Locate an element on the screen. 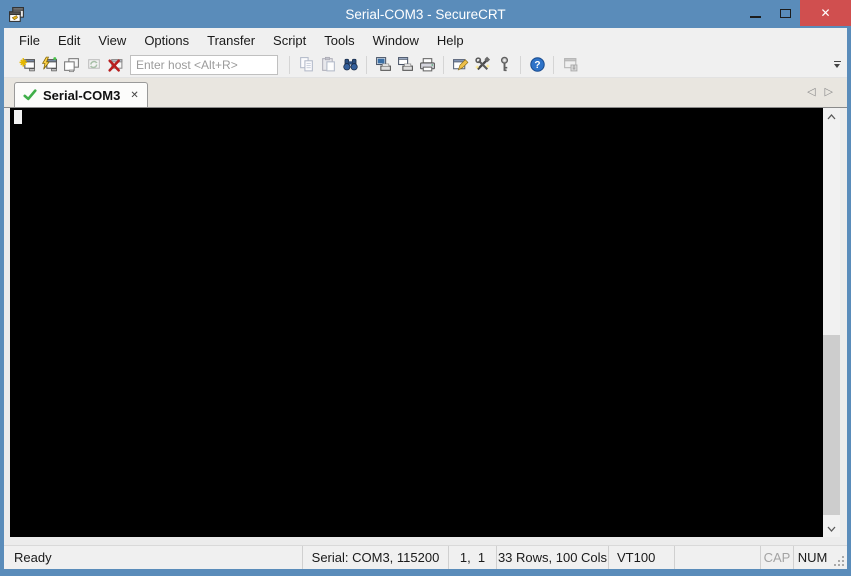  tab-close-icon: ✕ is located at coordinates (134, 95).